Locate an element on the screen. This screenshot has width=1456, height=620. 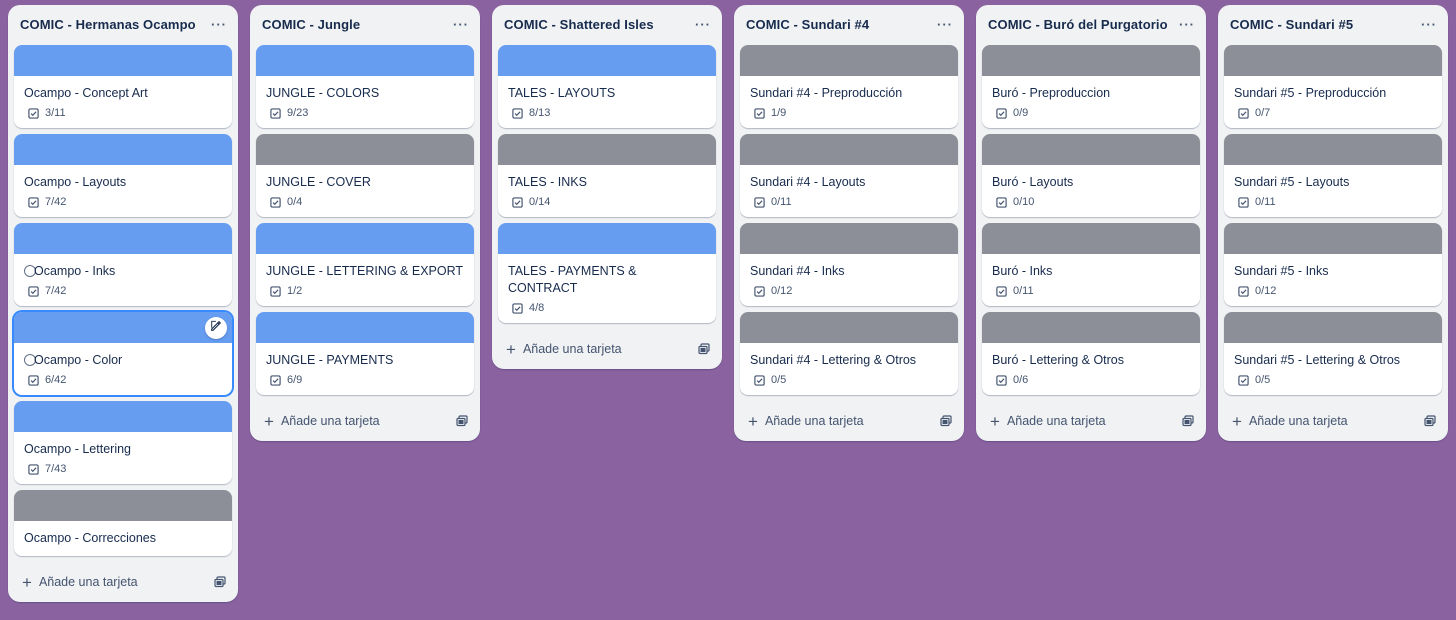
checklist-badge: 0/5 is located at coordinates (849, 380).